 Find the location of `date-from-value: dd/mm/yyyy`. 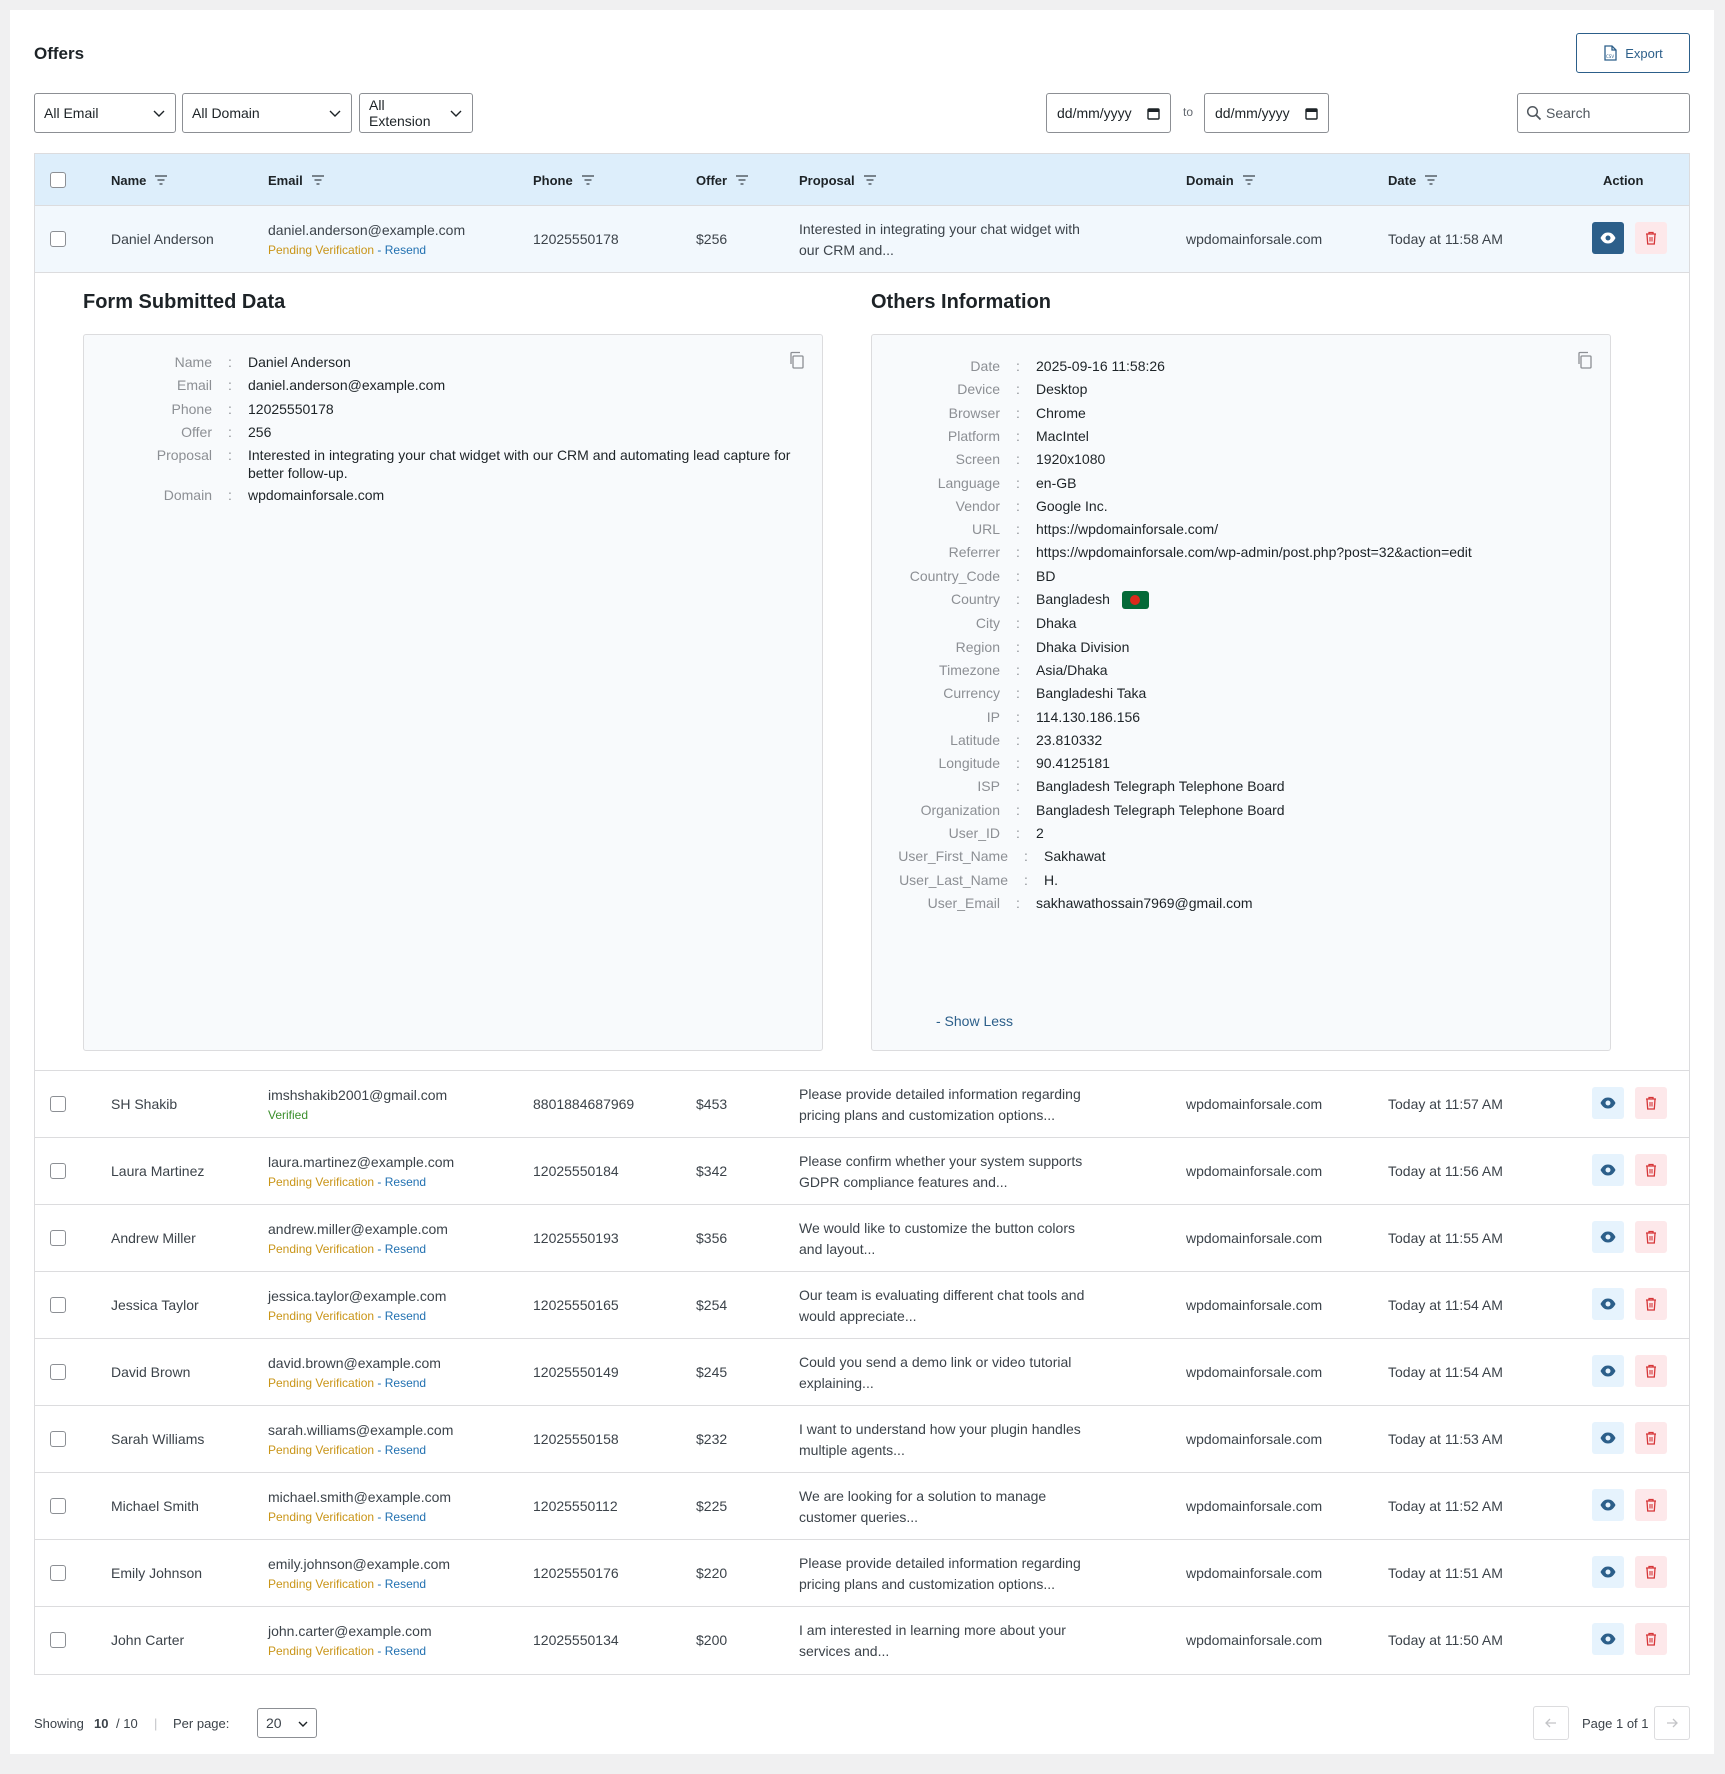

date-from-value: dd/mm/yyyy is located at coordinates (1094, 113).